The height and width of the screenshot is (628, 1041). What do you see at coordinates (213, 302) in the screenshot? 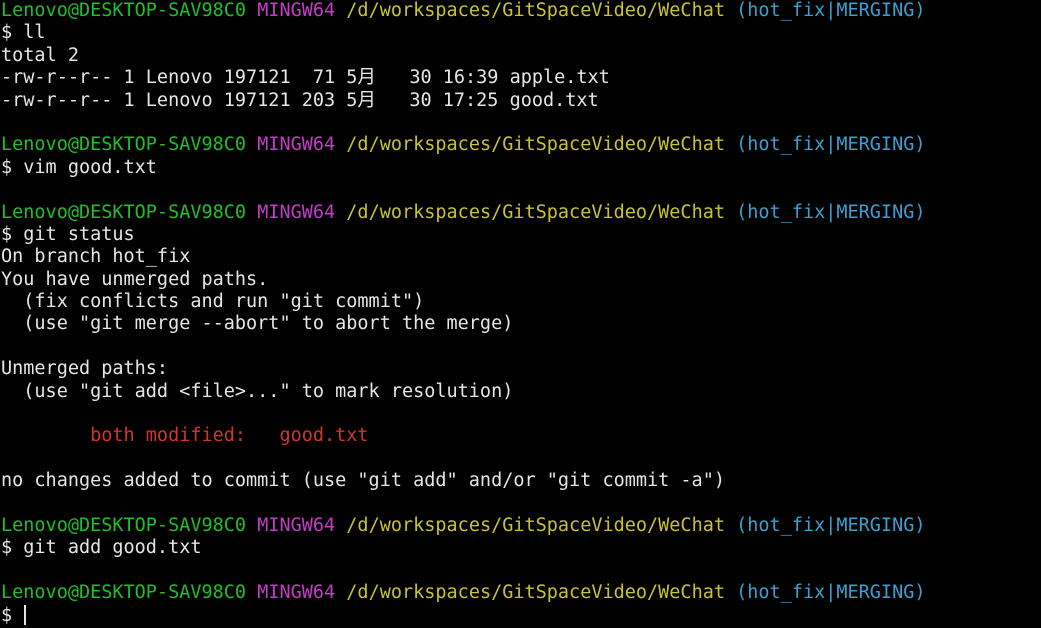
I see `output-text: (fix conflicts and run "git commit")` at bounding box center [213, 302].